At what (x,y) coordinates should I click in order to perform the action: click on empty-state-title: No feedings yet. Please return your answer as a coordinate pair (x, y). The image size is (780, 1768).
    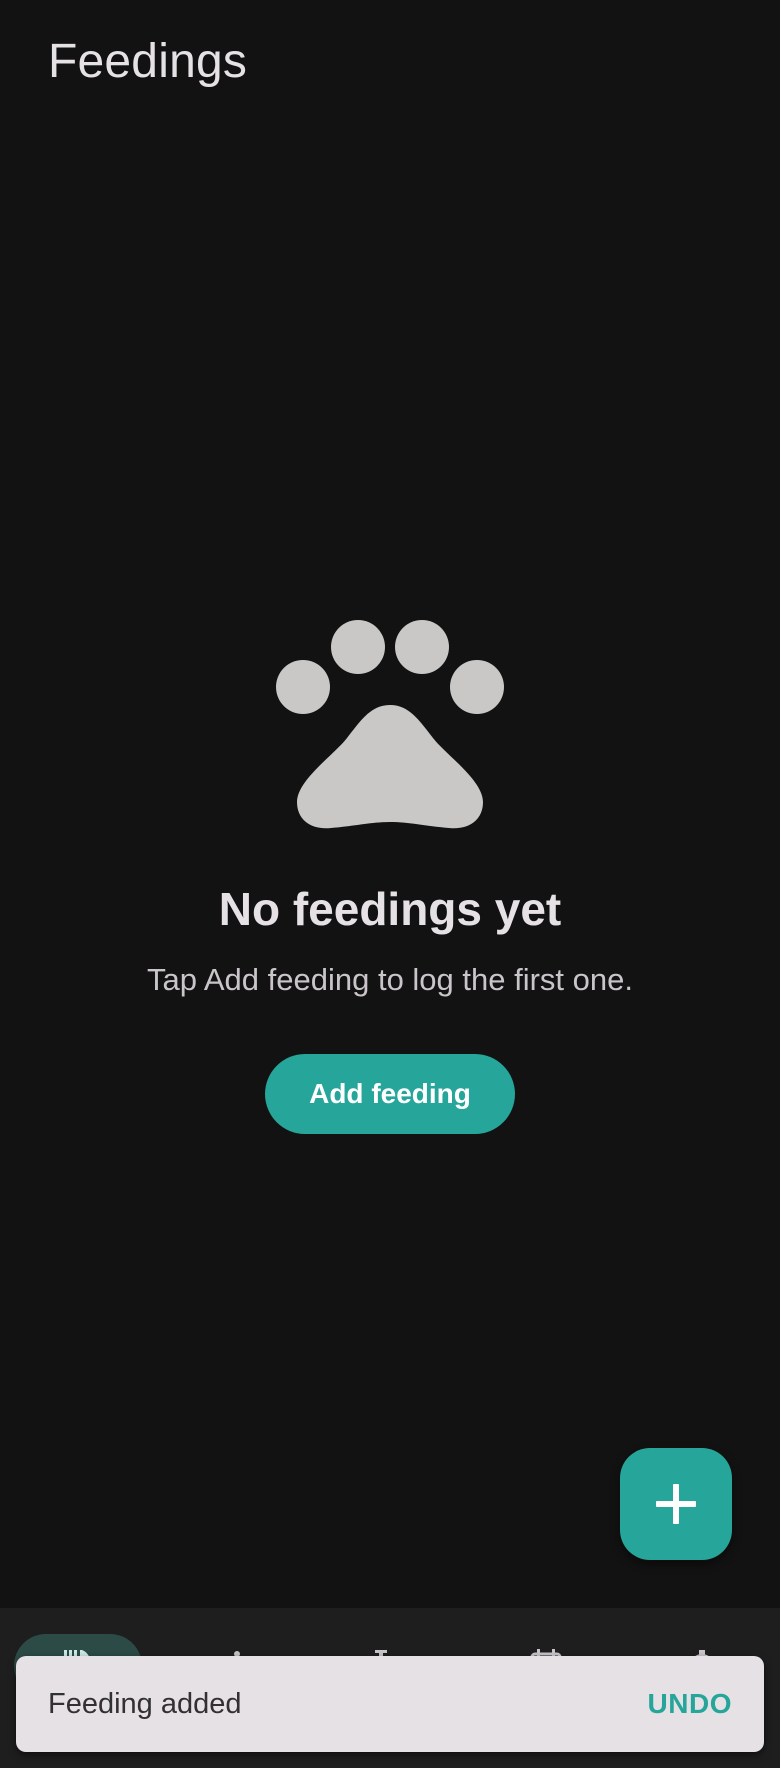
    Looking at the image, I should click on (390, 909).